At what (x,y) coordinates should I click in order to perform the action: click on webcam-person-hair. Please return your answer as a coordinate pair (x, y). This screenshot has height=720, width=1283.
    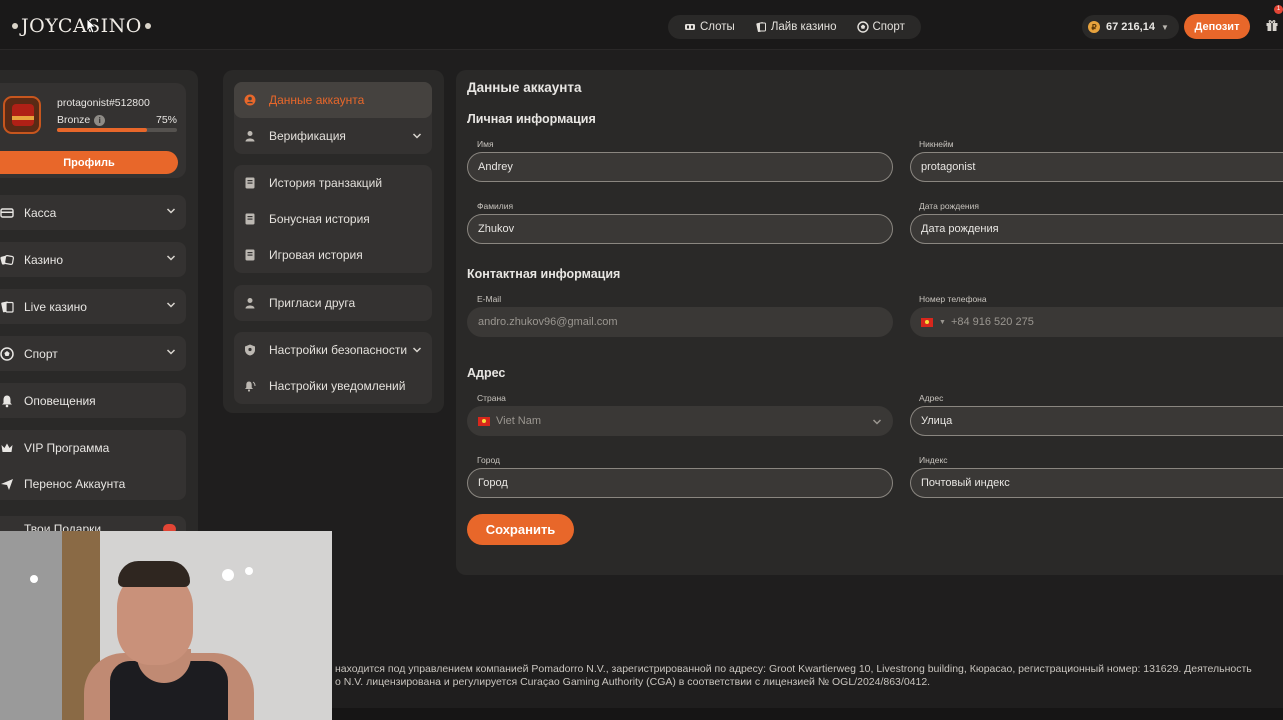
    Looking at the image, I should click on (154, 574).